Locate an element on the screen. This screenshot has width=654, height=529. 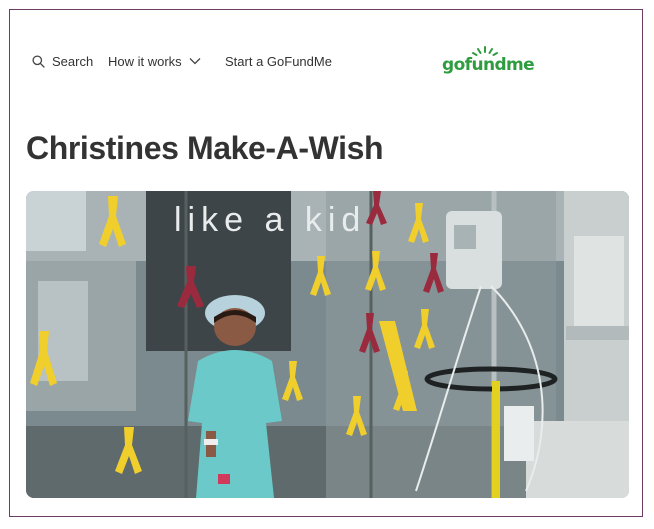
search-button: Search is located at coordinates (62, 61).